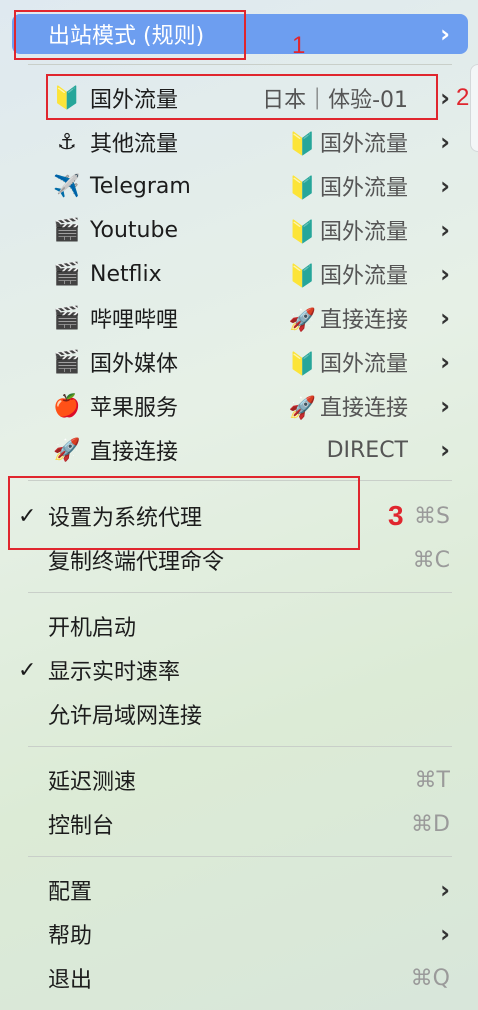  Describe the element at coordinates (240, 186) in the screenshot. I see `proxy-group-telegram: ✈️ Telegram 🔰 国外流量 ›` at that location.